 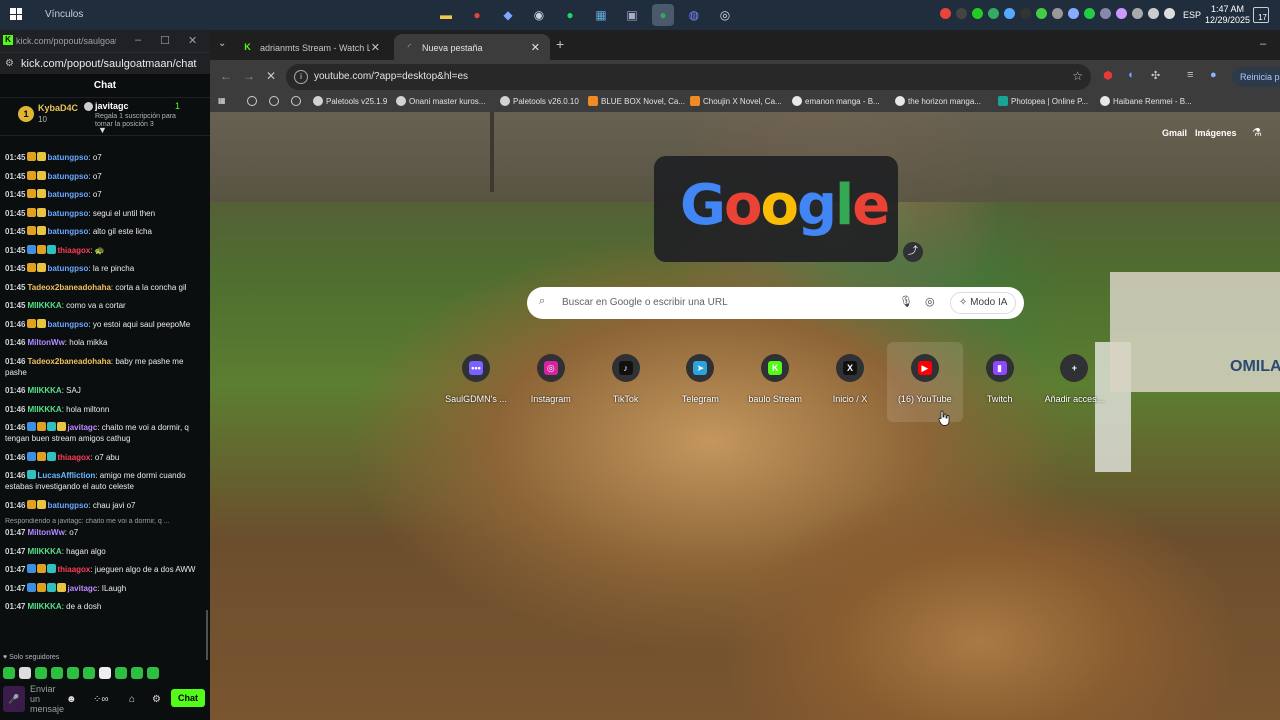 What do you see at coordinates (850, 382) in the screenshot?
I see `shortcut-tile: X Inicio / X` at bounding box center [850, 382].